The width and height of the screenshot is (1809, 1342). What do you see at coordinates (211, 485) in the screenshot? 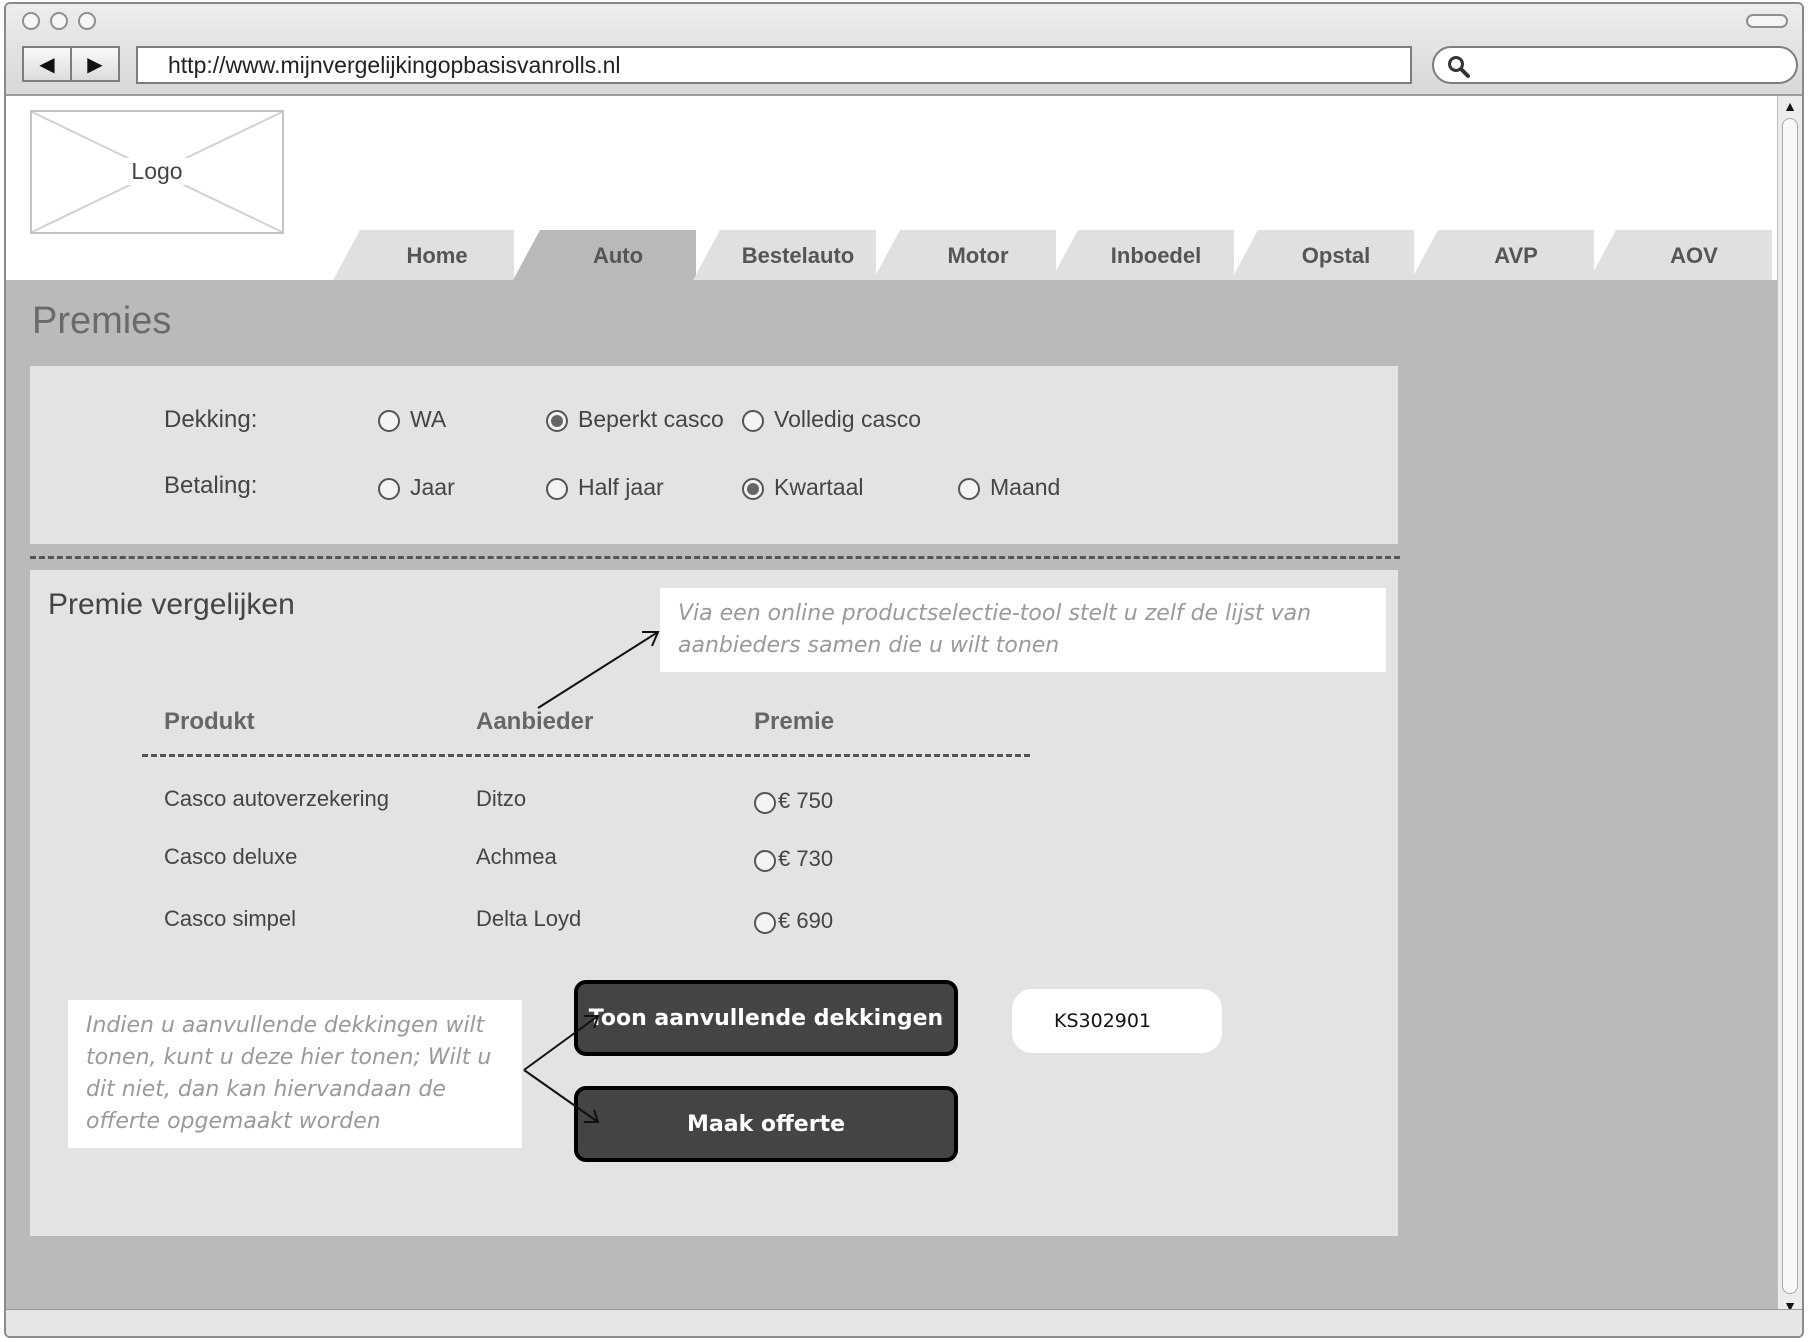
I see `betaling-label: Betaling:` at bounding box center [211, 485].